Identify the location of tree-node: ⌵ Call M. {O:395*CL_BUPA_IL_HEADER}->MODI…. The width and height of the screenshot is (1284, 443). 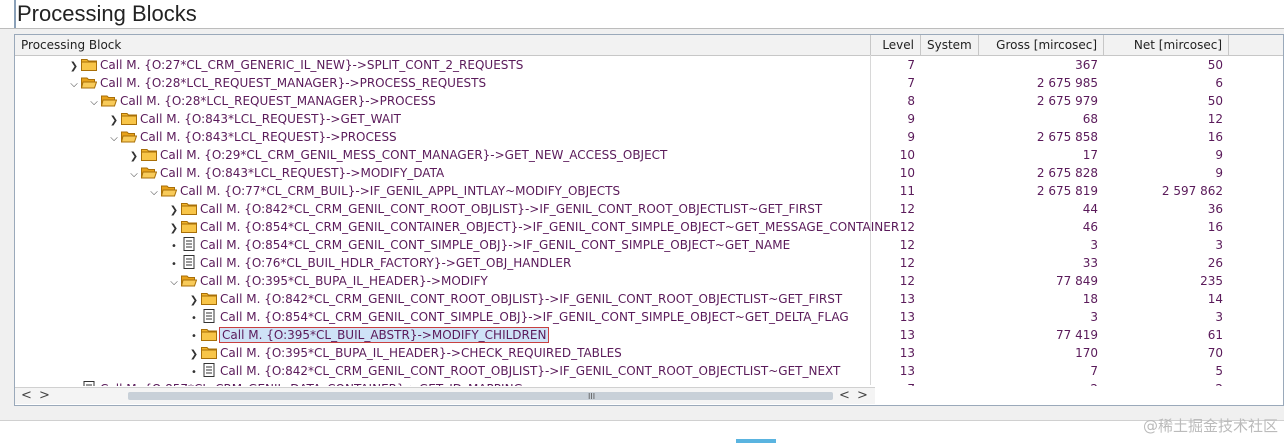
(327, 281).